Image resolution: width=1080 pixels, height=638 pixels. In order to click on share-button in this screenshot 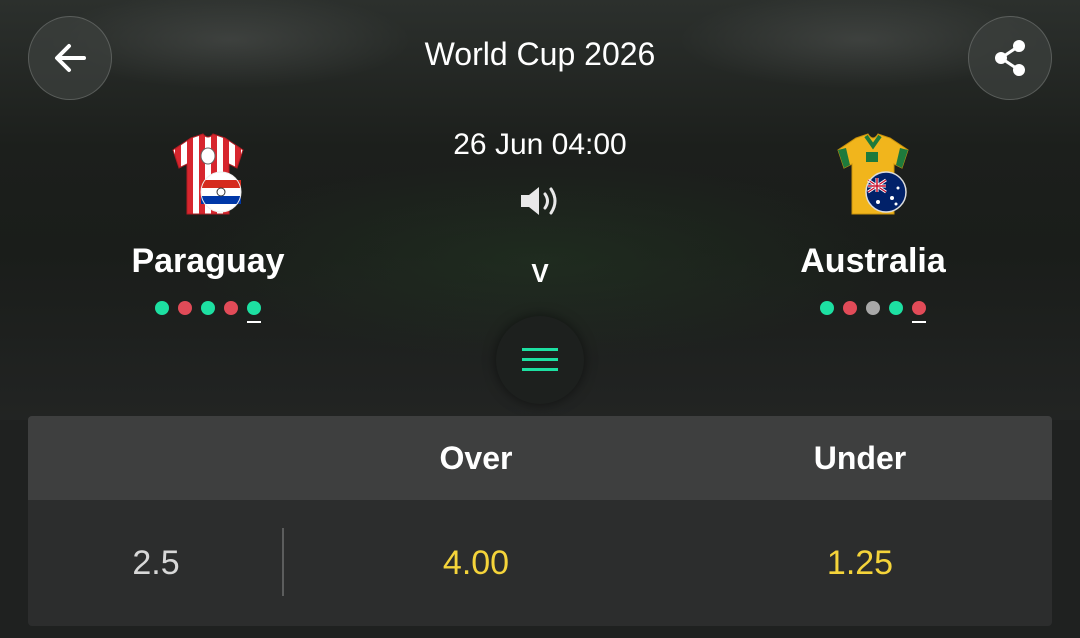, I will do `click(1010, 58)`.